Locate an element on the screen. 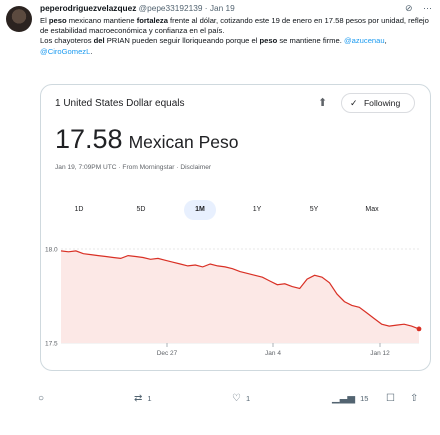  text-segment: mexicano mantiene is located at coordinates (101, 20).